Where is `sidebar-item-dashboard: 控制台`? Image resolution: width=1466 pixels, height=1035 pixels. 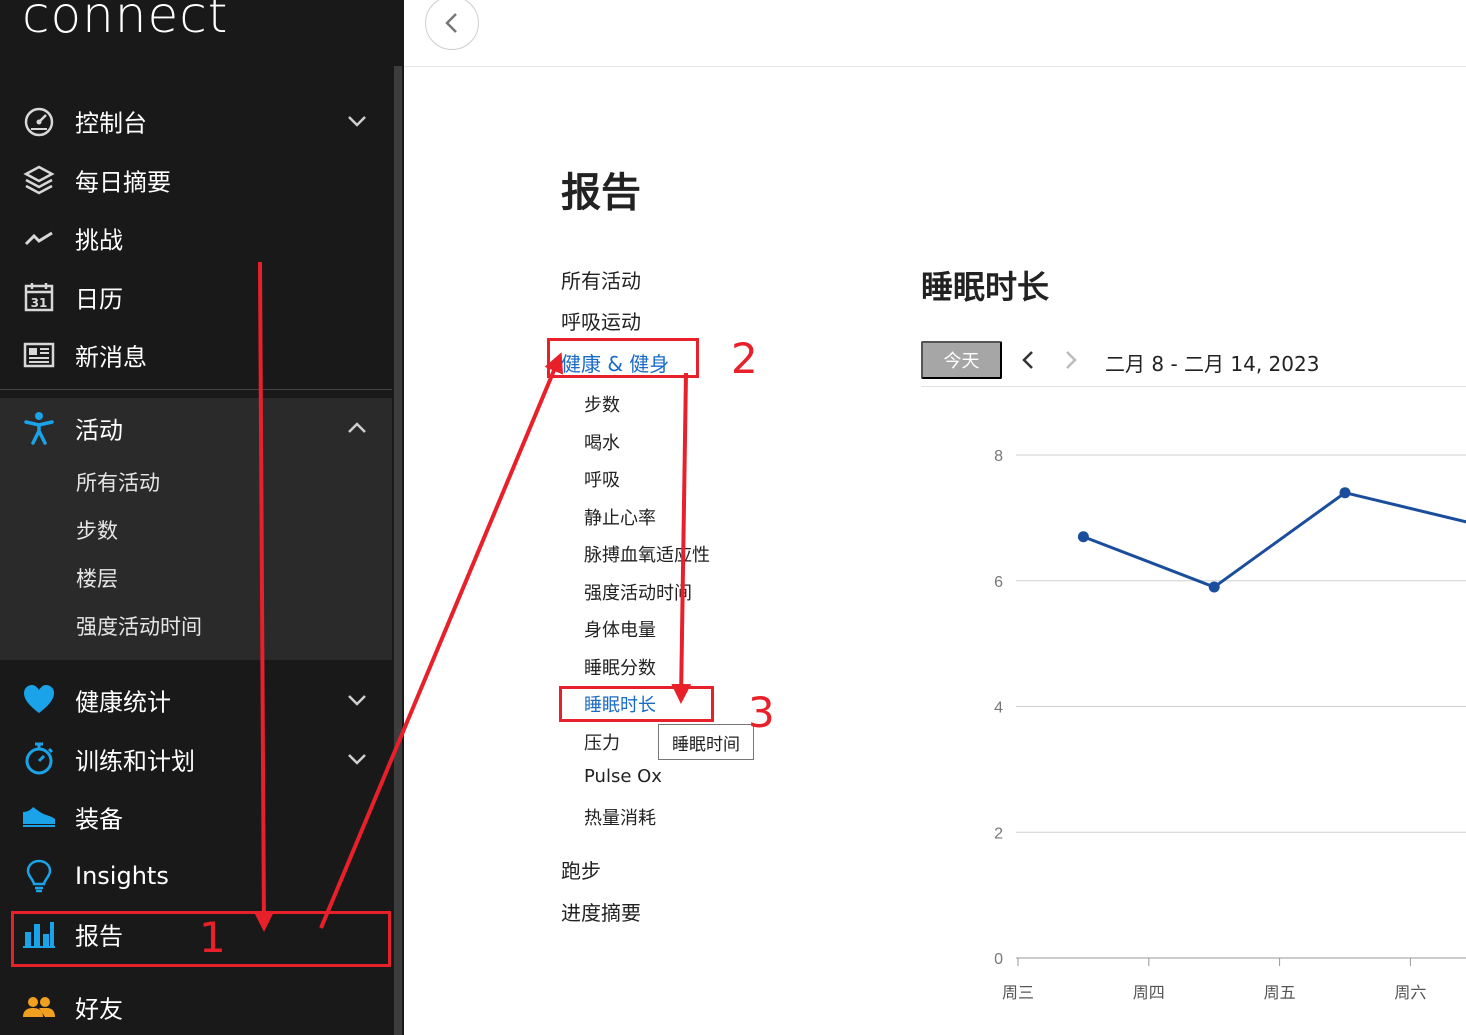 sidebar-item-dashboard: 控制台 is located at coordinates (196, 121).